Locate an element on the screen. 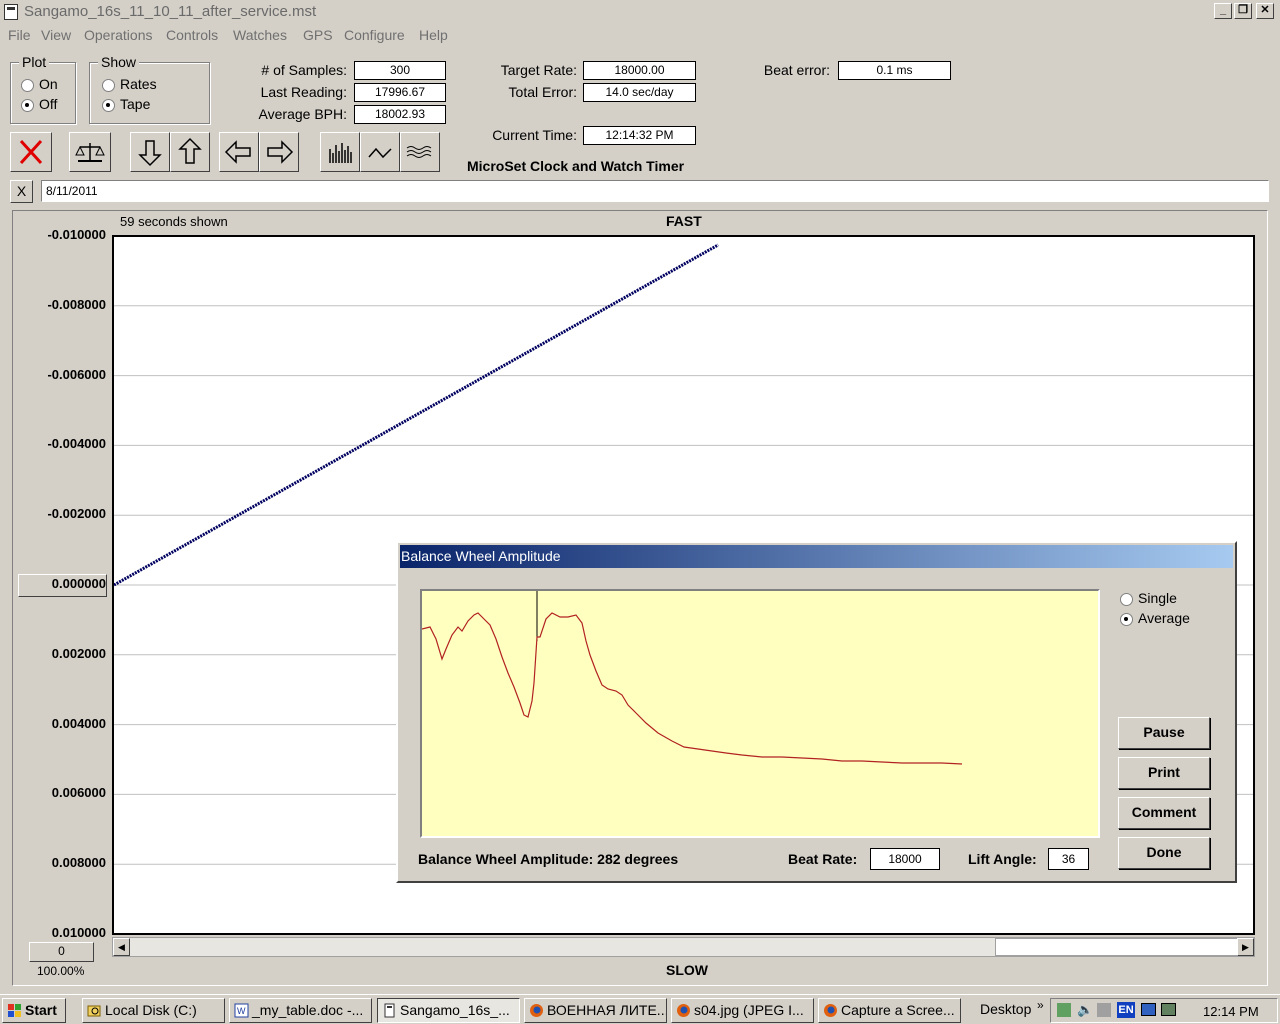 Image resolution: width=1280 pixels, height=1024 pixels. show-rates-radio: Rates is located at coordinates (129, 84).